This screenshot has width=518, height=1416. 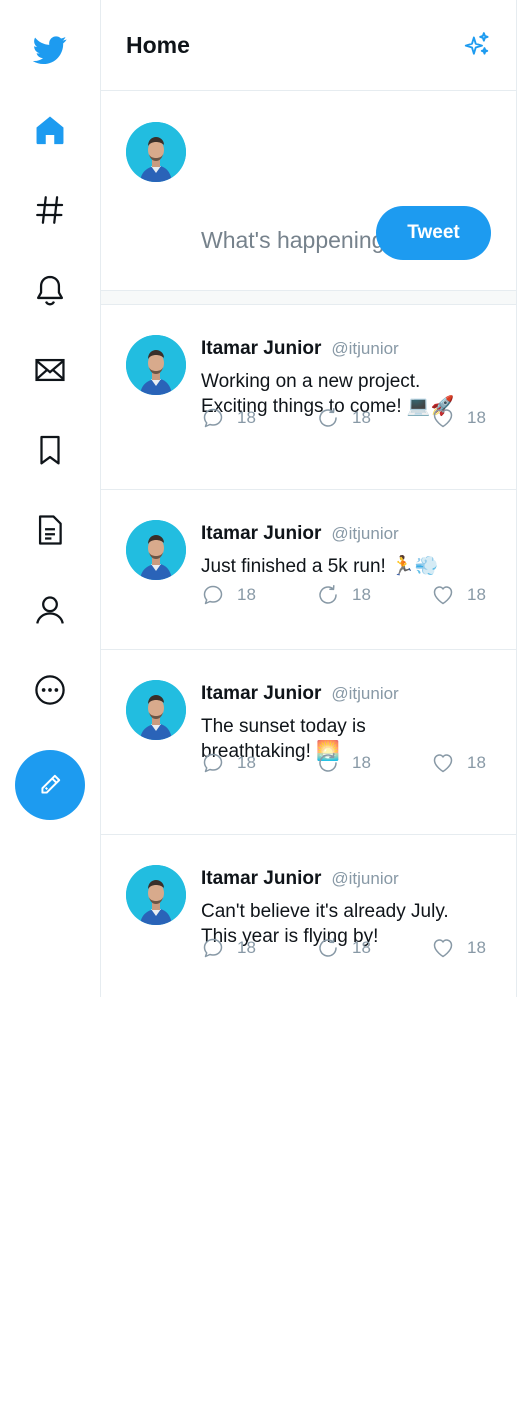 I want to click on tweet-text-line: The sunset today is, so click(x=283, y=726).